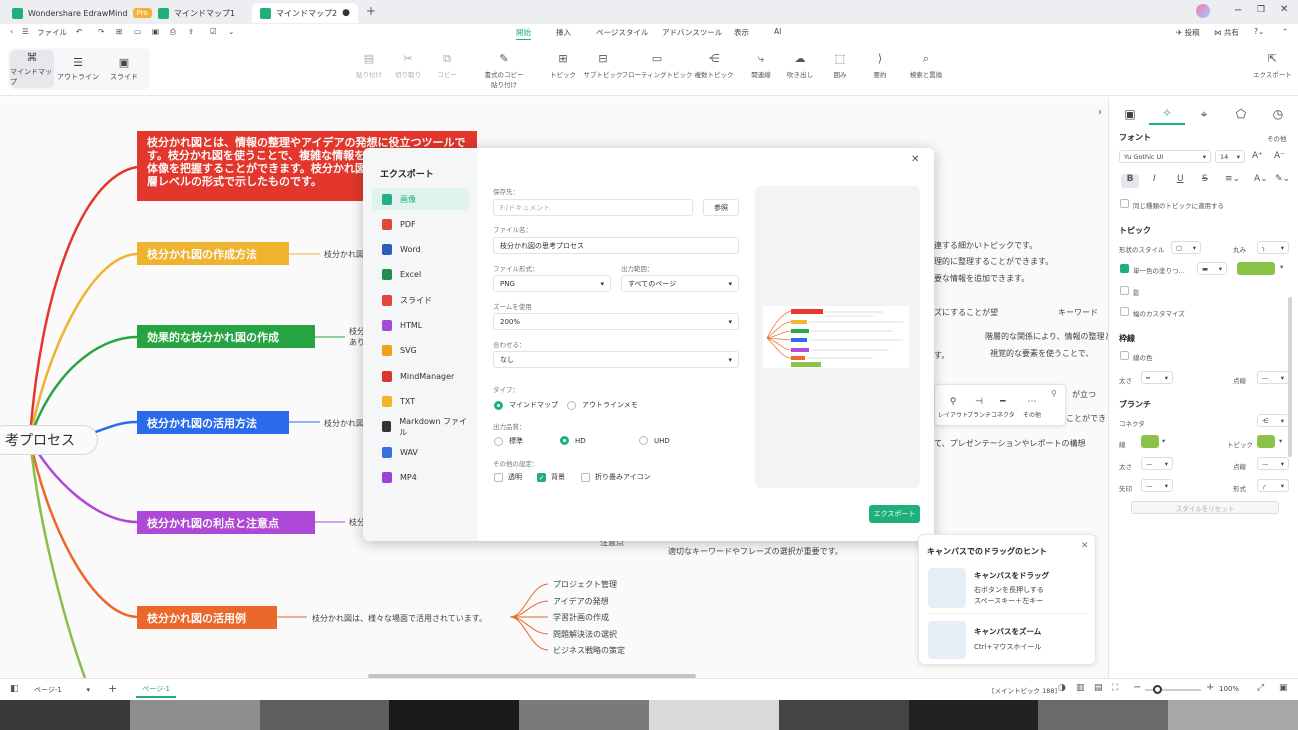  Describe the element at coordinates (420, 300) in the screenshot. I see `format-item: スライド` at that location.